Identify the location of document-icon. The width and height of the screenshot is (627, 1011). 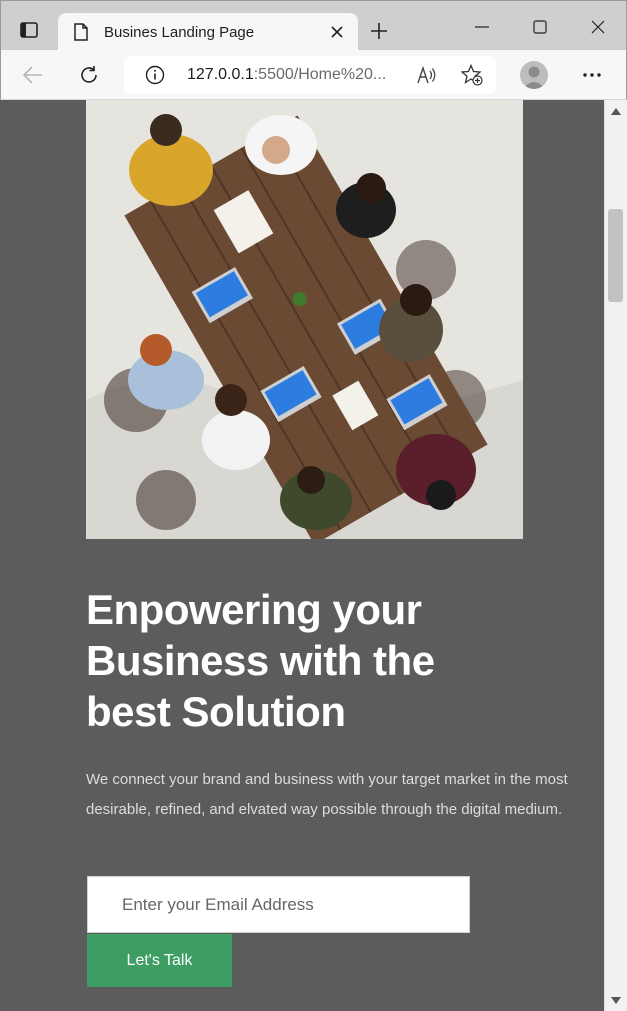
(81, 32).